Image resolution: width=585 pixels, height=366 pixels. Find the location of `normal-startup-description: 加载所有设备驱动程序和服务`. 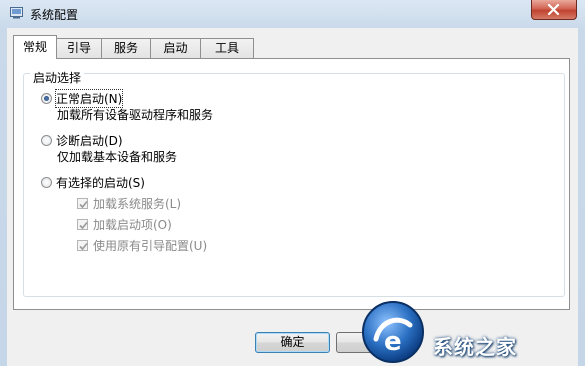

normal-startup-description: 加载所有设备驱动程序和服务 is located at coordinates (135, 115).